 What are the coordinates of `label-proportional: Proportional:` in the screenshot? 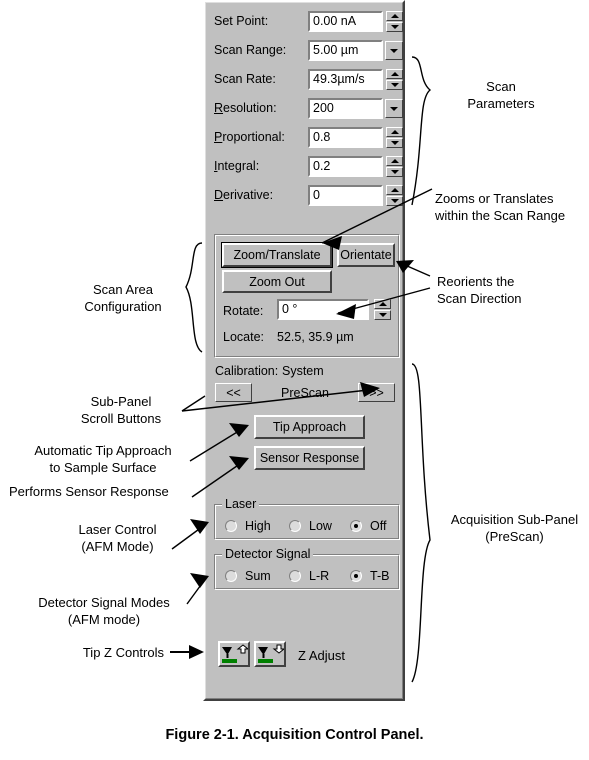 It's located at (249, 137).